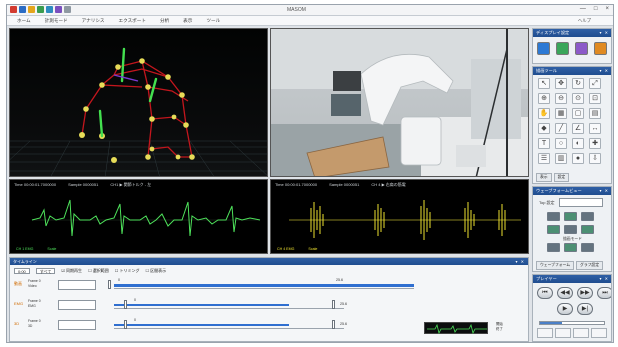 This screenshot has height=347, width=618. What do you see at coordinates (561, 98) in the screenshot?
I see `zoom-out-icon: ⊖` at bounding box center [561, 98].